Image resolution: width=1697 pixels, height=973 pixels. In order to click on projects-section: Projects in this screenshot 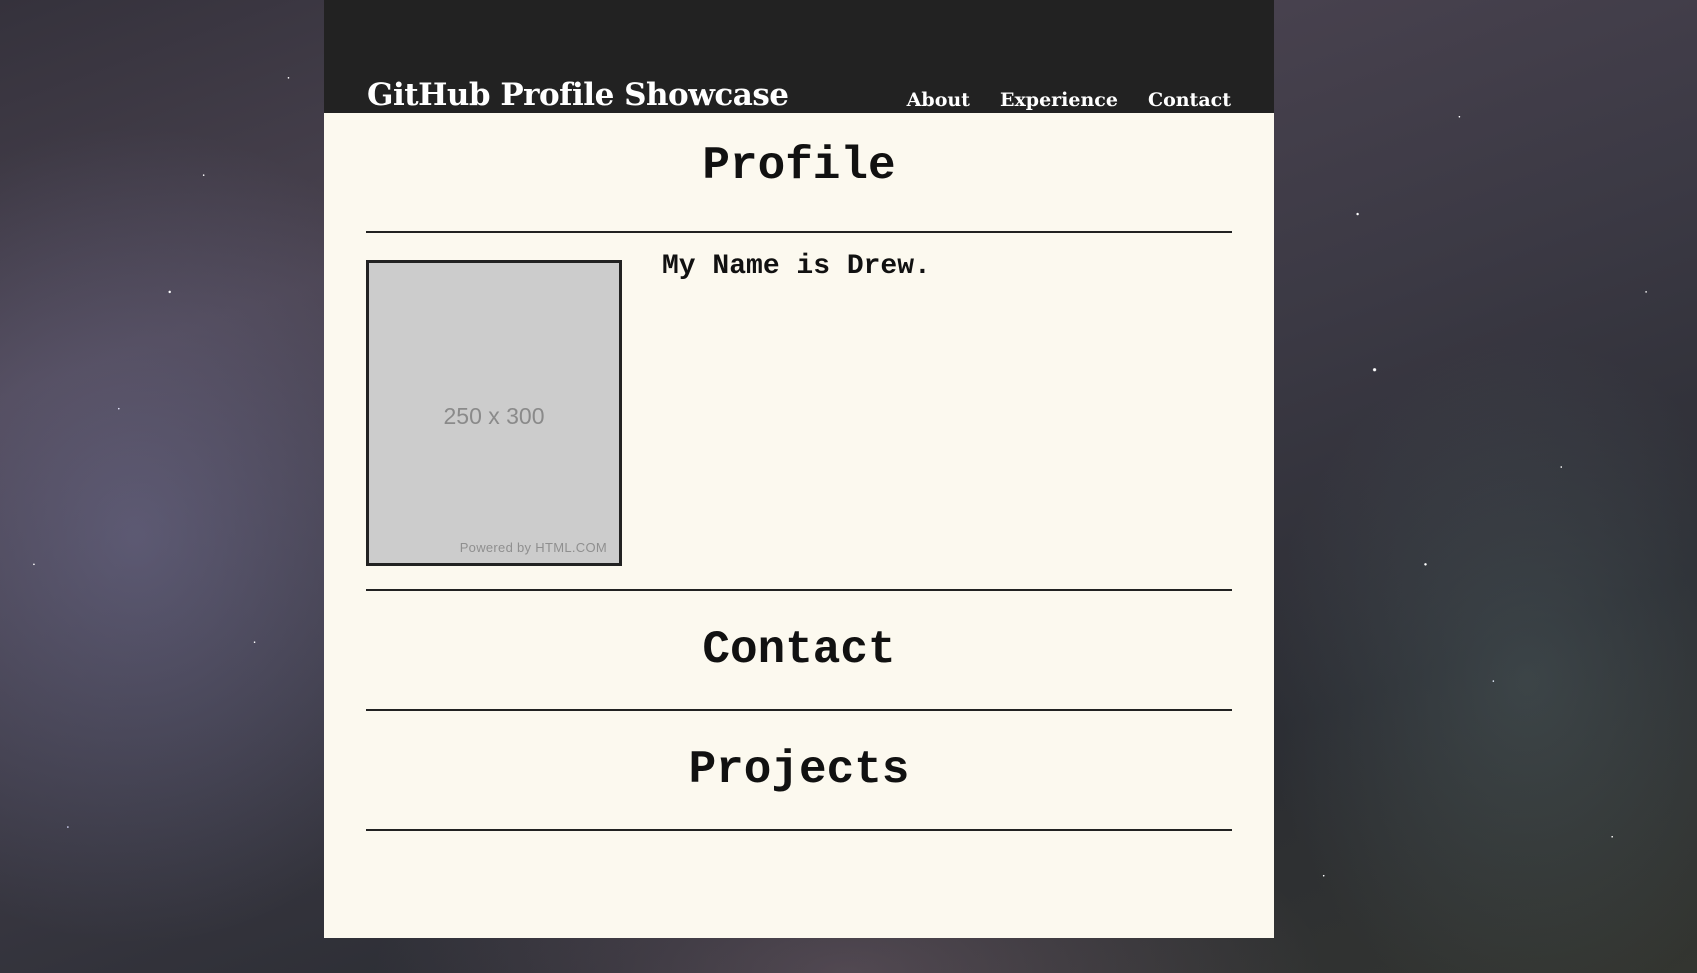, I will do `click(799, 771)`.